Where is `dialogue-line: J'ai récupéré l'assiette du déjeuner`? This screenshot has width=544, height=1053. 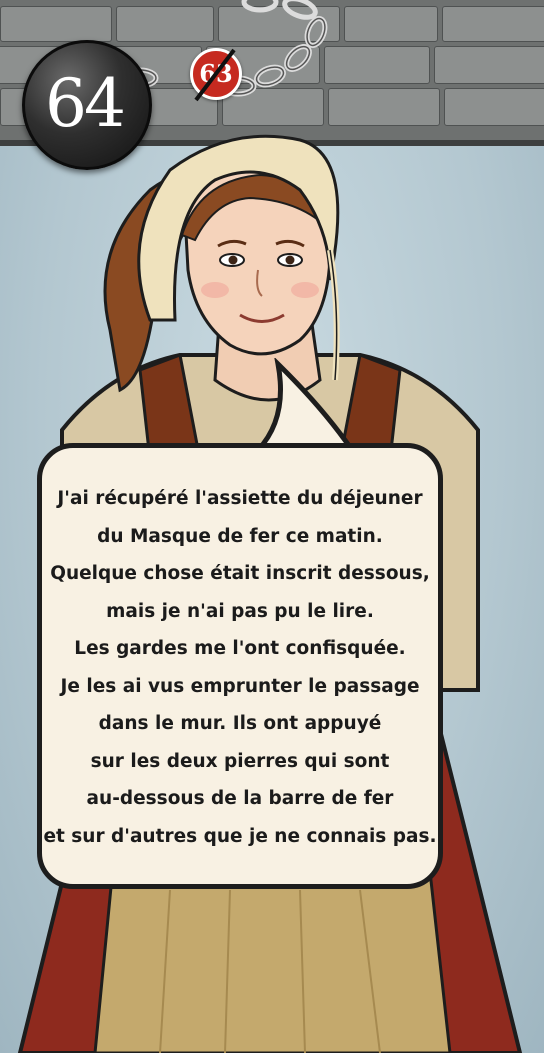 dialogue-line: J'ai récupéré l'assiette du déjeuner is located at coordinates (240, 498).